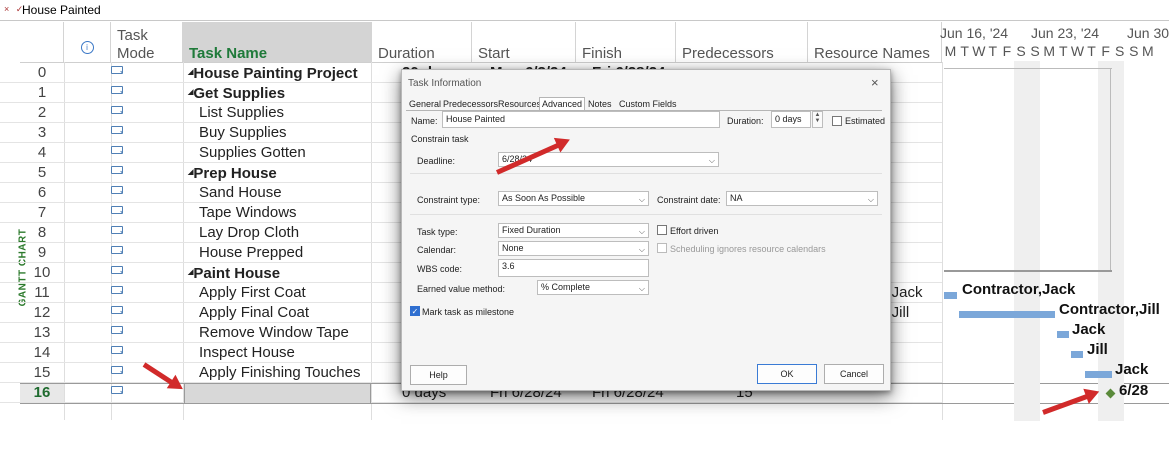 The width and height of the screenshot is (1169, 466). I want to click on header-task-mode-line1: Task, so click(132, 35).